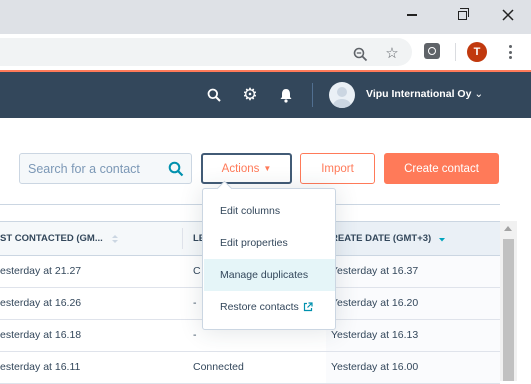 This screenshot has height=384, width=531. I want to click on window-title-bar, so click(265, 17).